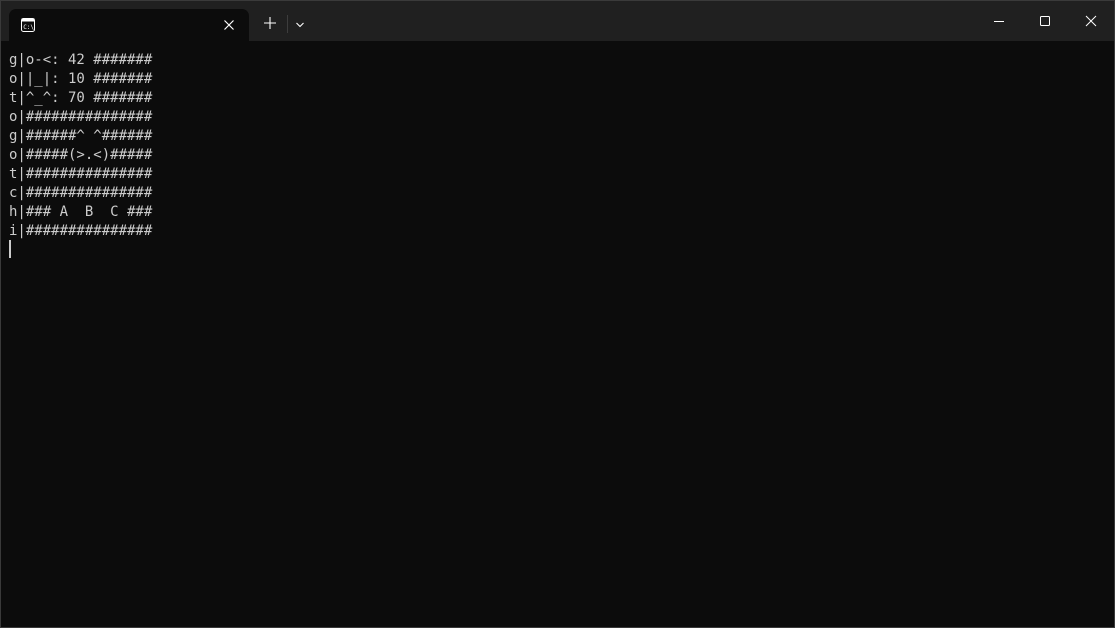  I want to click on terminal-icon: C:\, so click(28, 25).